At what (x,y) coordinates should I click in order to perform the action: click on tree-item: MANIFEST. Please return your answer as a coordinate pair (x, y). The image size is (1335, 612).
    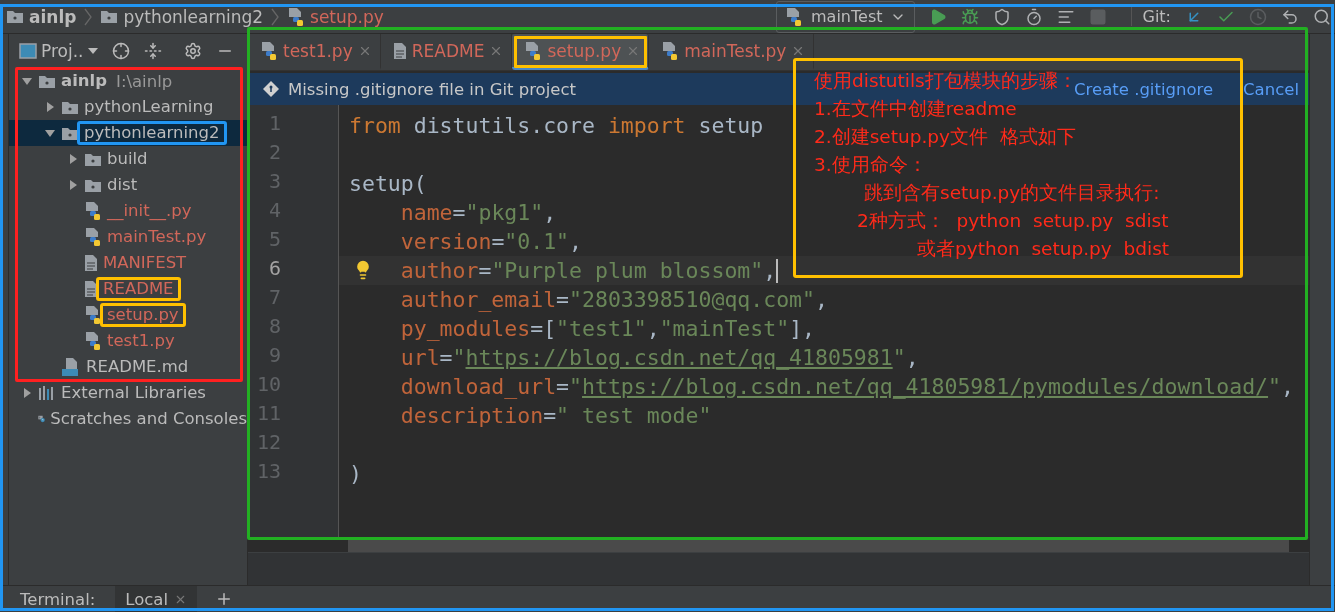
    Looking at the image, I should click on (128, 263).